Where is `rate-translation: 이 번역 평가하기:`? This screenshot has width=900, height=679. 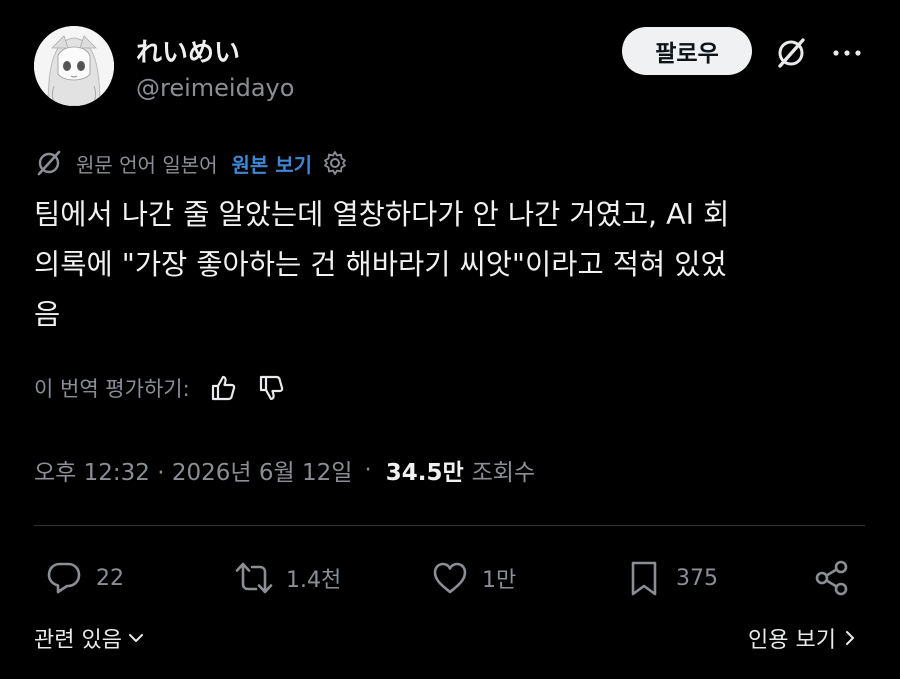
rate-translation: 이 번역 평가하기: is located at coordinates (160, 388).